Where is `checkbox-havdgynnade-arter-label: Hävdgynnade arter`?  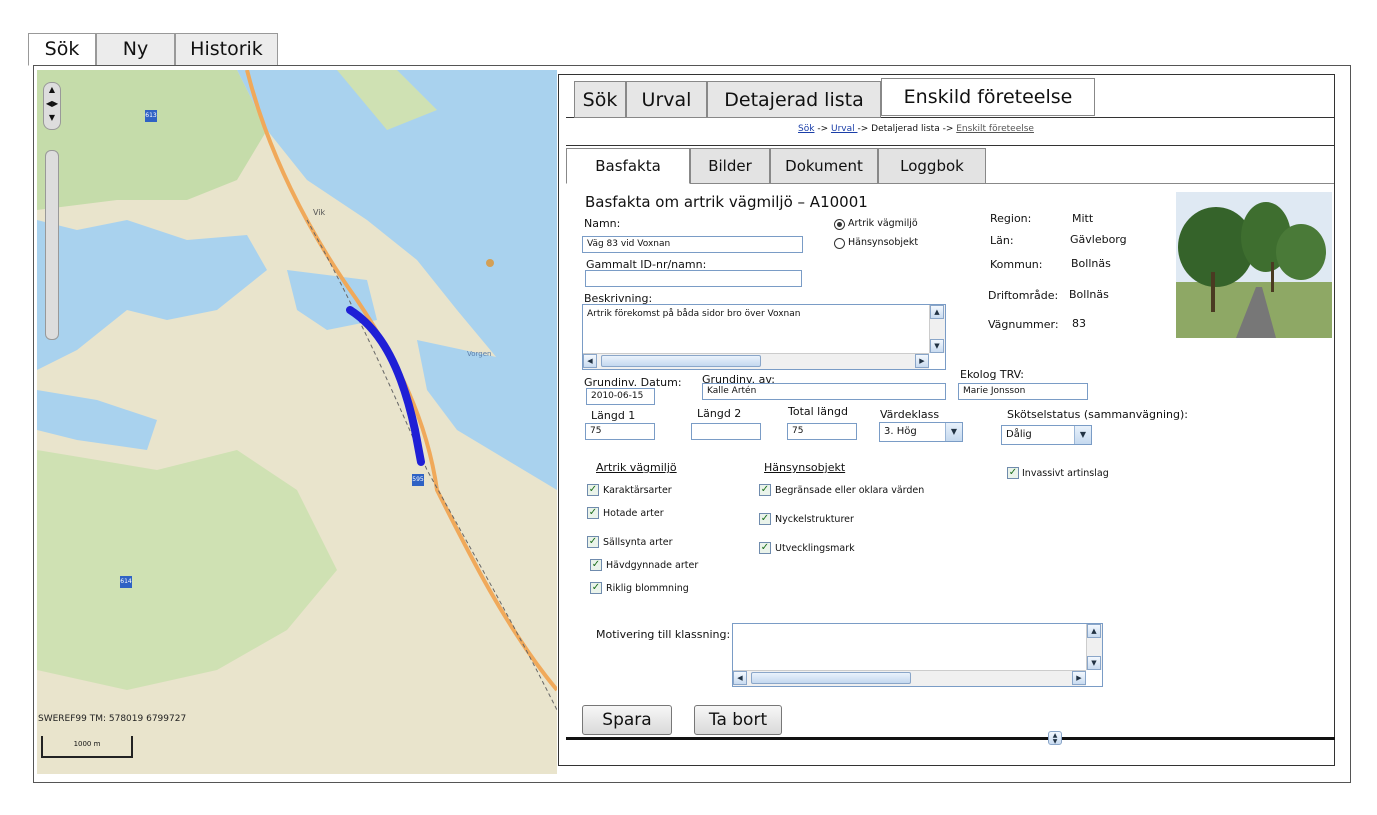 checkbox-havdgynnade-arter-label: Hävdgynnade arter is located at coordinates (652, 565).